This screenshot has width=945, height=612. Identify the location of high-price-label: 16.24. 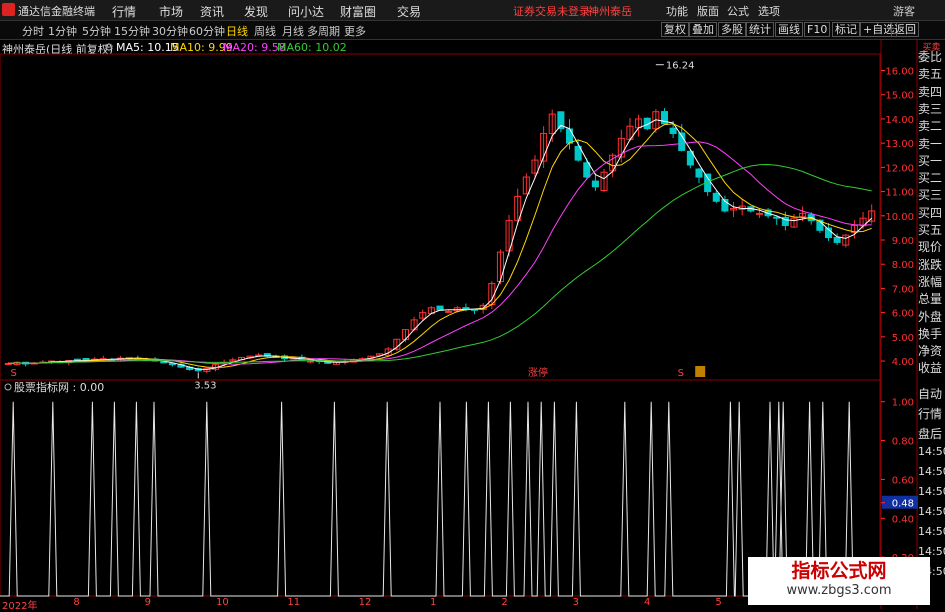
(680, 66).